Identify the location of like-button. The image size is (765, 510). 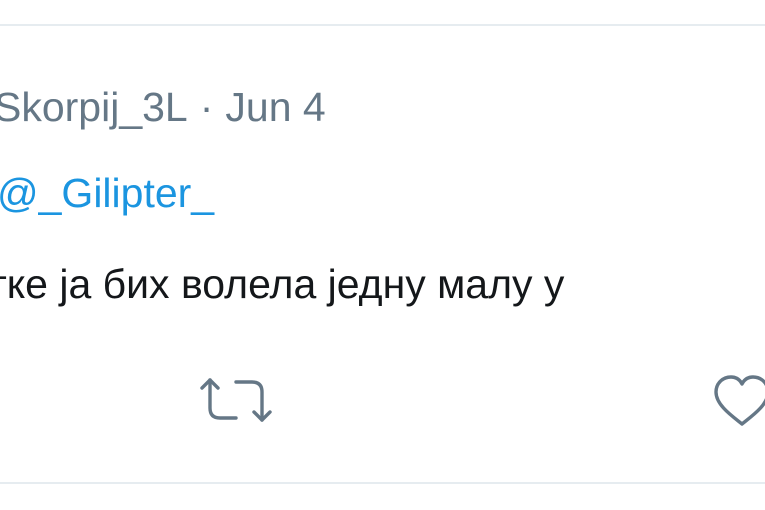
(736, 401).